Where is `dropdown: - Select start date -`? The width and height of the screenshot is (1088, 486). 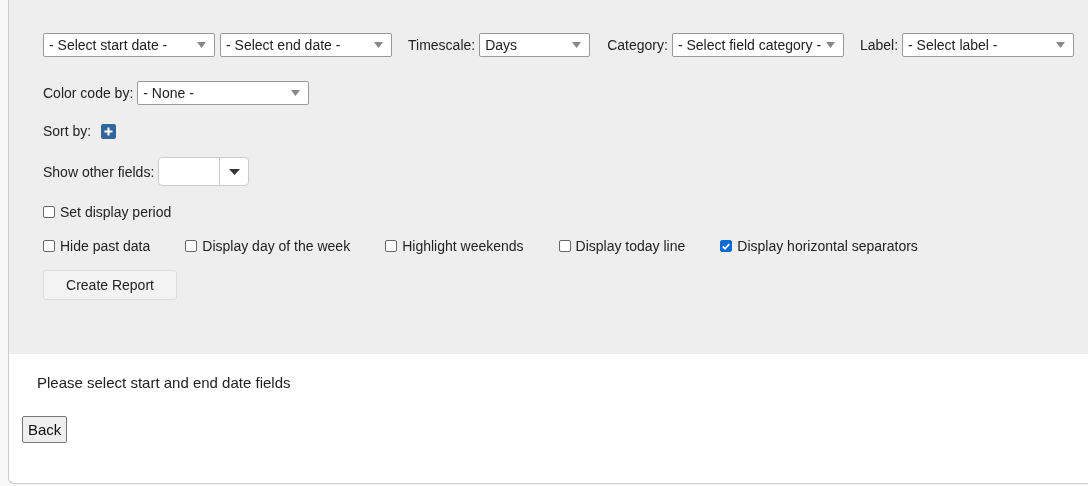 dropdown: - Select start date - is located at coordinates (129, 45).